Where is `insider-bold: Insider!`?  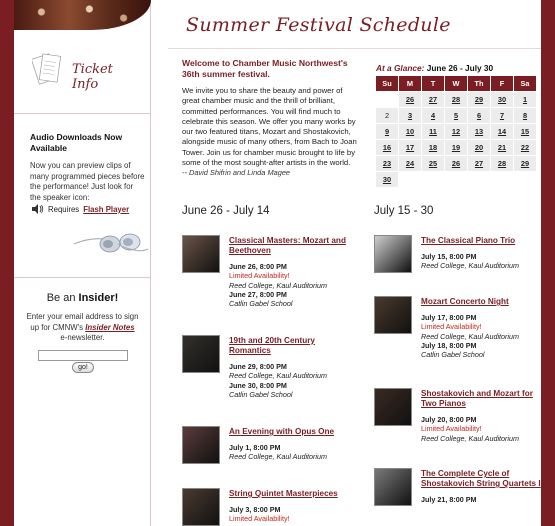 insider-bold: Insider! is located at coordinates (98, 298).